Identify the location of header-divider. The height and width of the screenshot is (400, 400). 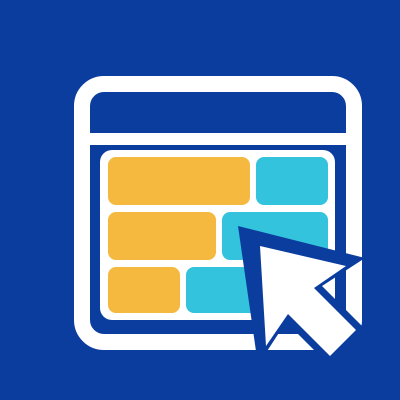
(218, 139).